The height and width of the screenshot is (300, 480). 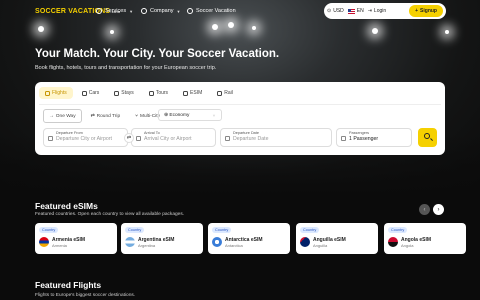 I want to click on tab-flights: Flights, so click(x=56, y=93).